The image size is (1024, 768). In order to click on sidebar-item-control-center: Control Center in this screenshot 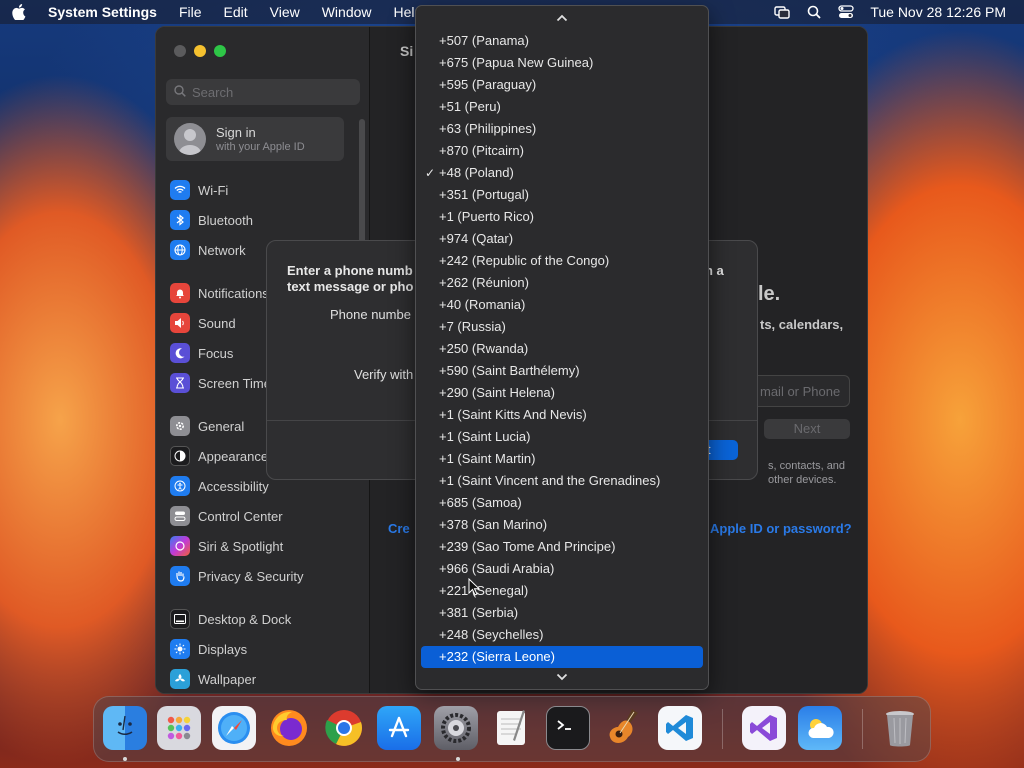, I will do `click(226, 516)`.